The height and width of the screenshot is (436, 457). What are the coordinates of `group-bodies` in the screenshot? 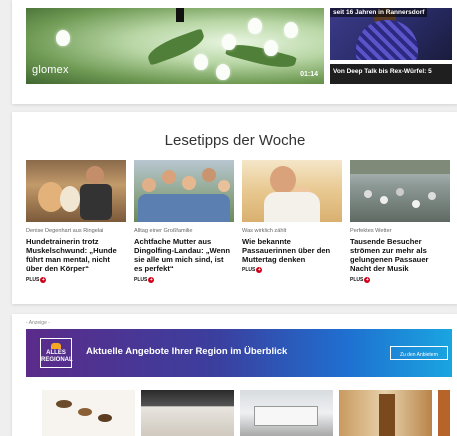 It's located at (184, 208).